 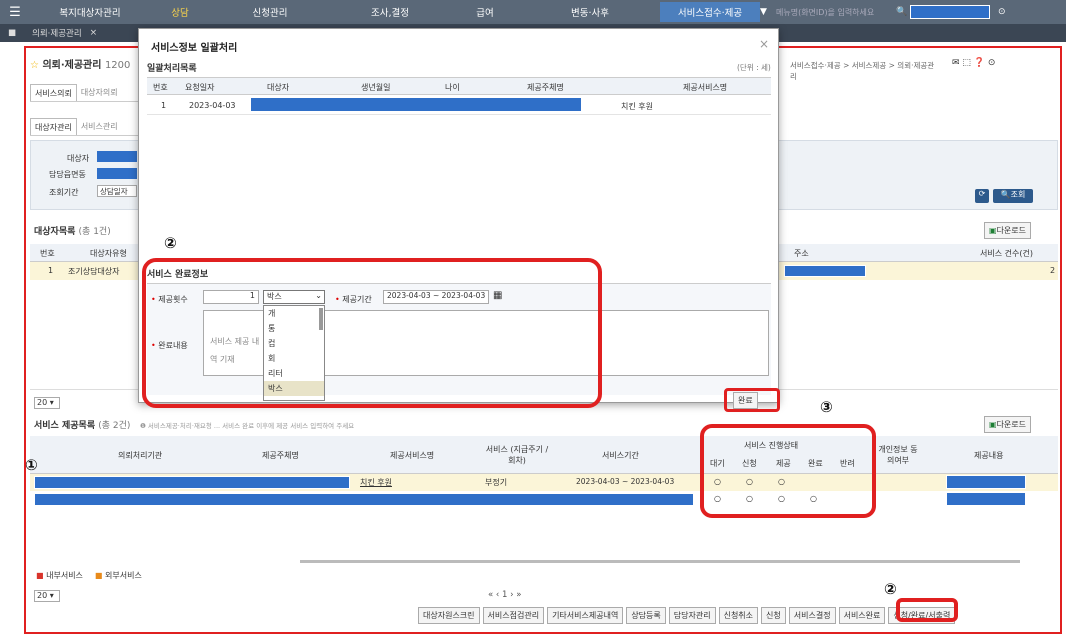 What do you see at coordinates (140, 455) in the screenshot?
I see `col-agency: 의뢰처리기관` at bounding box center [140, 455].